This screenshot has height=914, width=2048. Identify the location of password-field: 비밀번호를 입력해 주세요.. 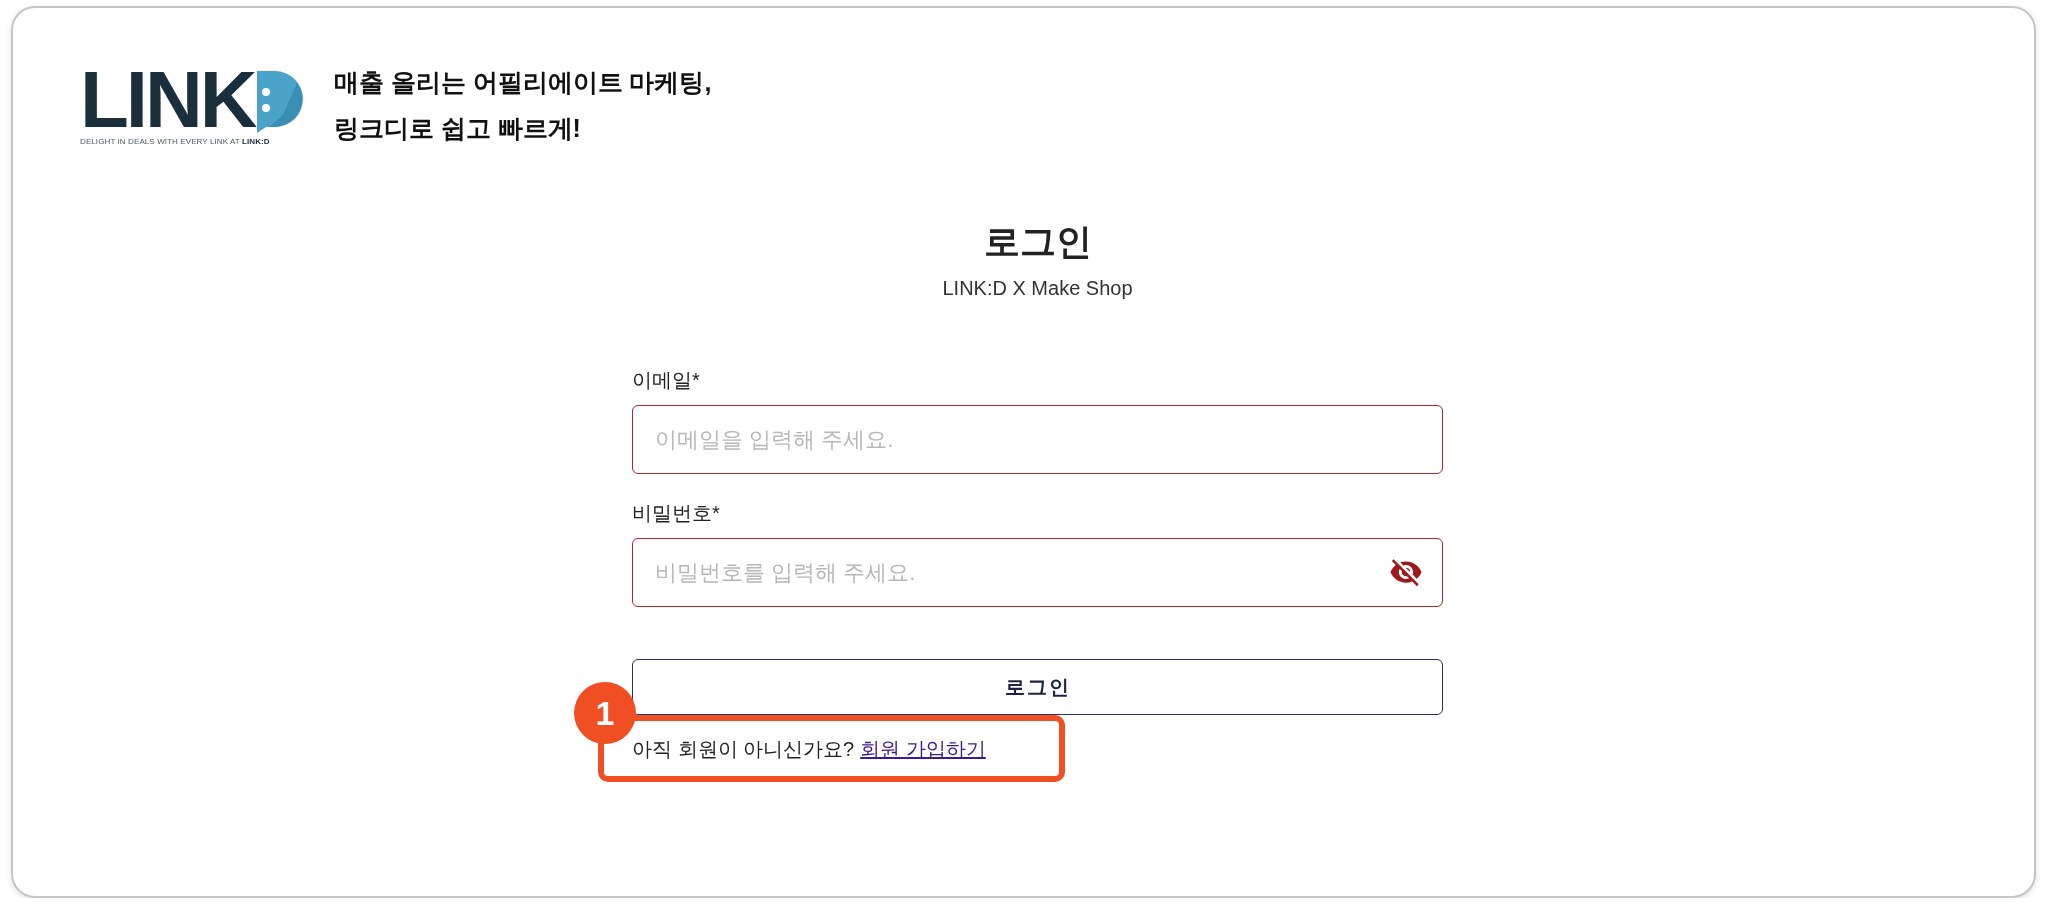
(1037, 572).